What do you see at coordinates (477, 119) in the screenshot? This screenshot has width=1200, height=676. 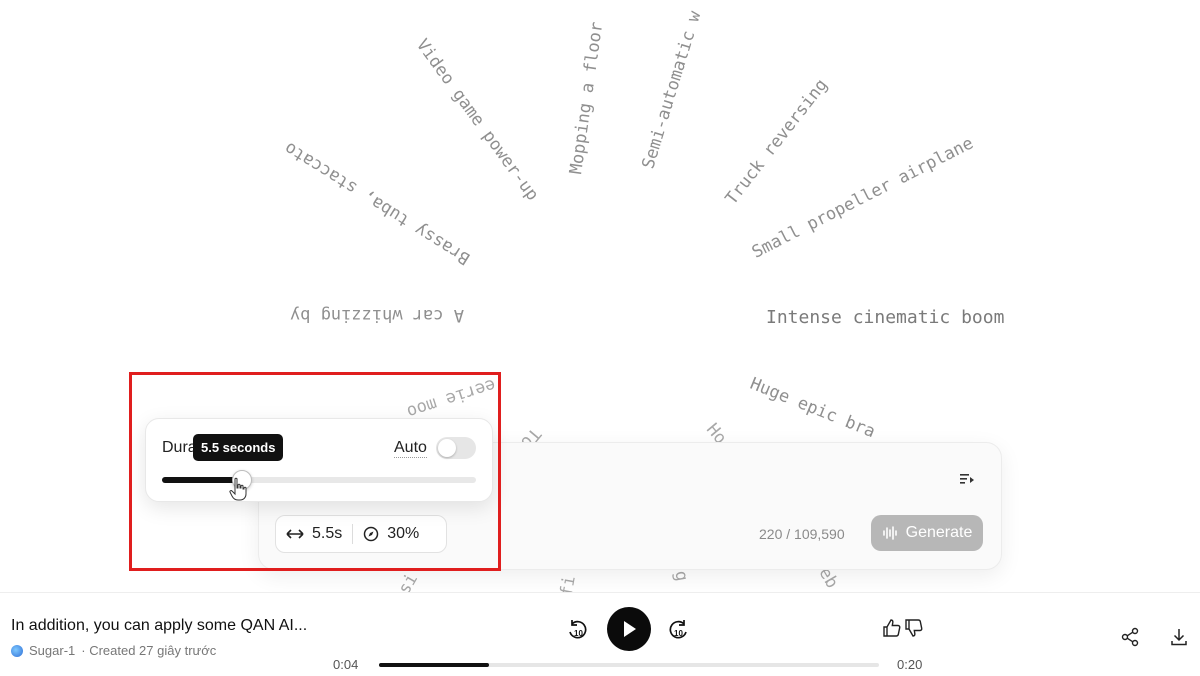 I see `prompt-word: Video game power-up` at bounding box center [477, 119].